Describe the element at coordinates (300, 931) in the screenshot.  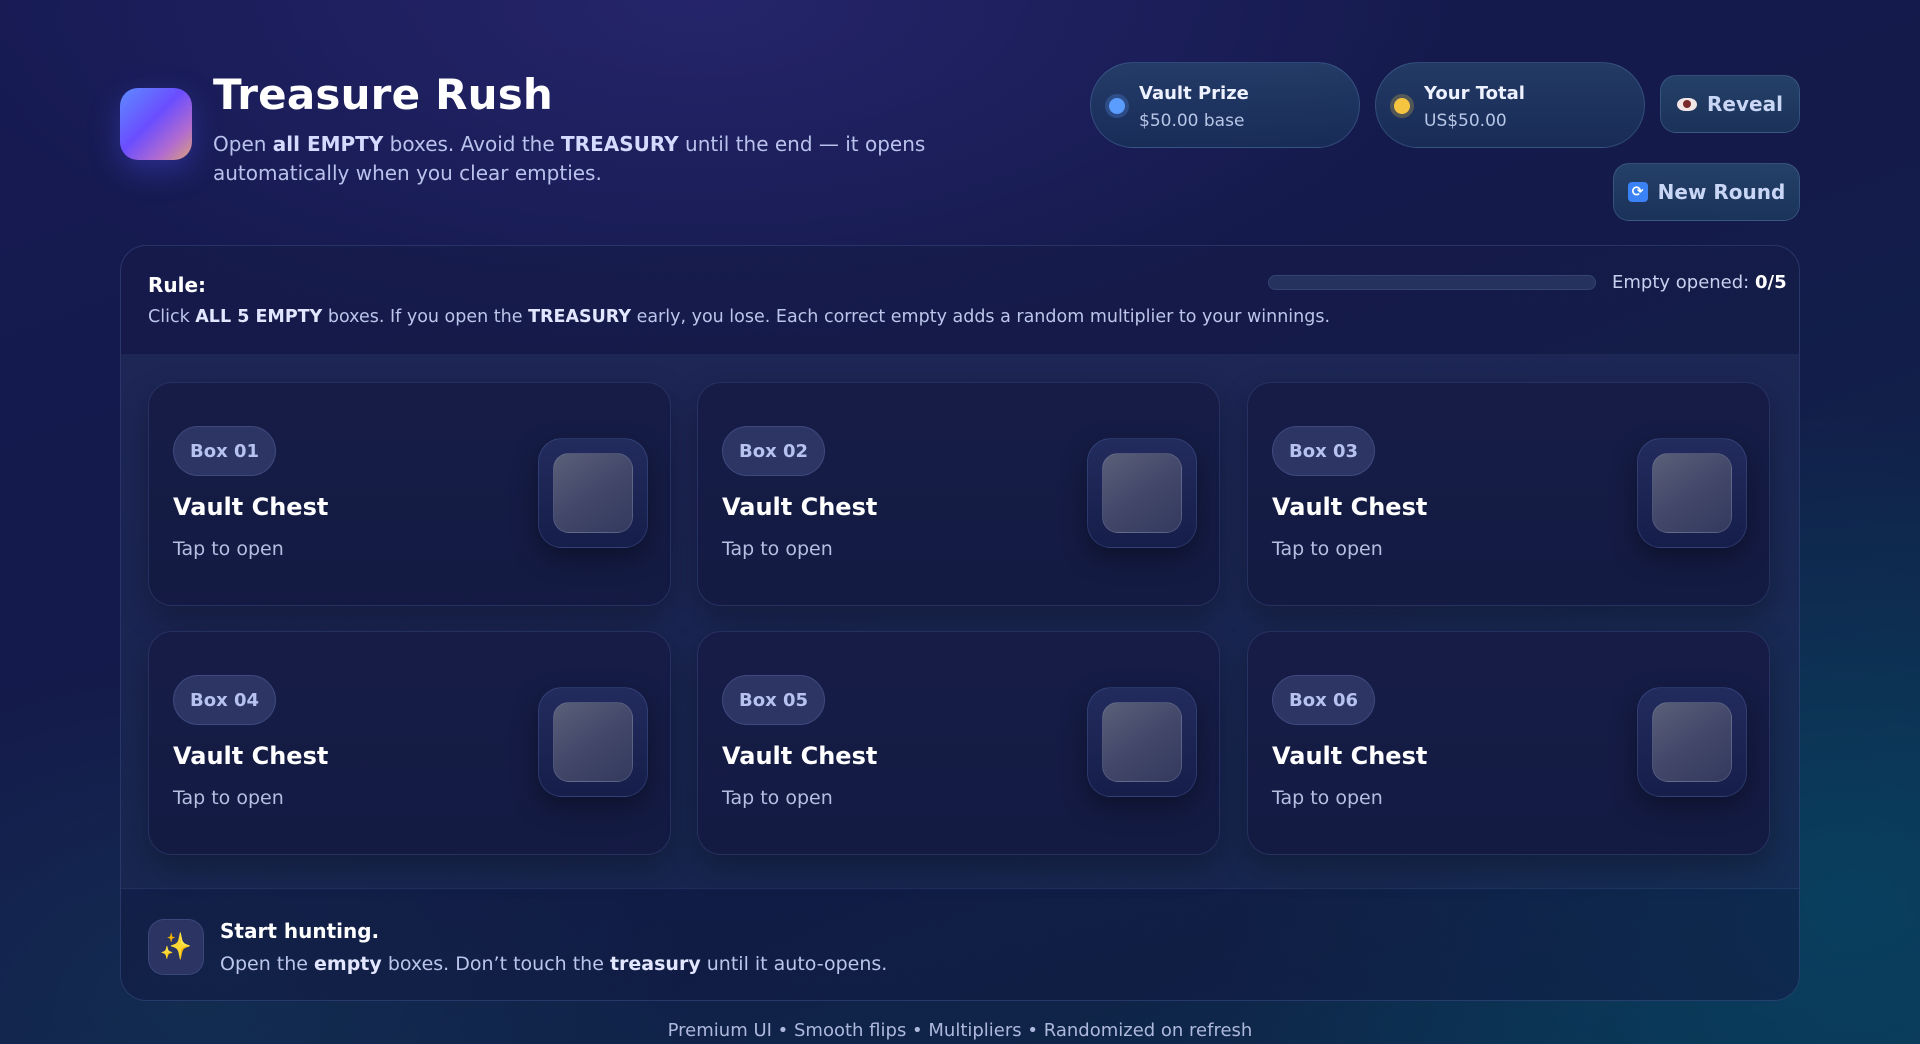
I see `status-title: Start hunting.` at that location.